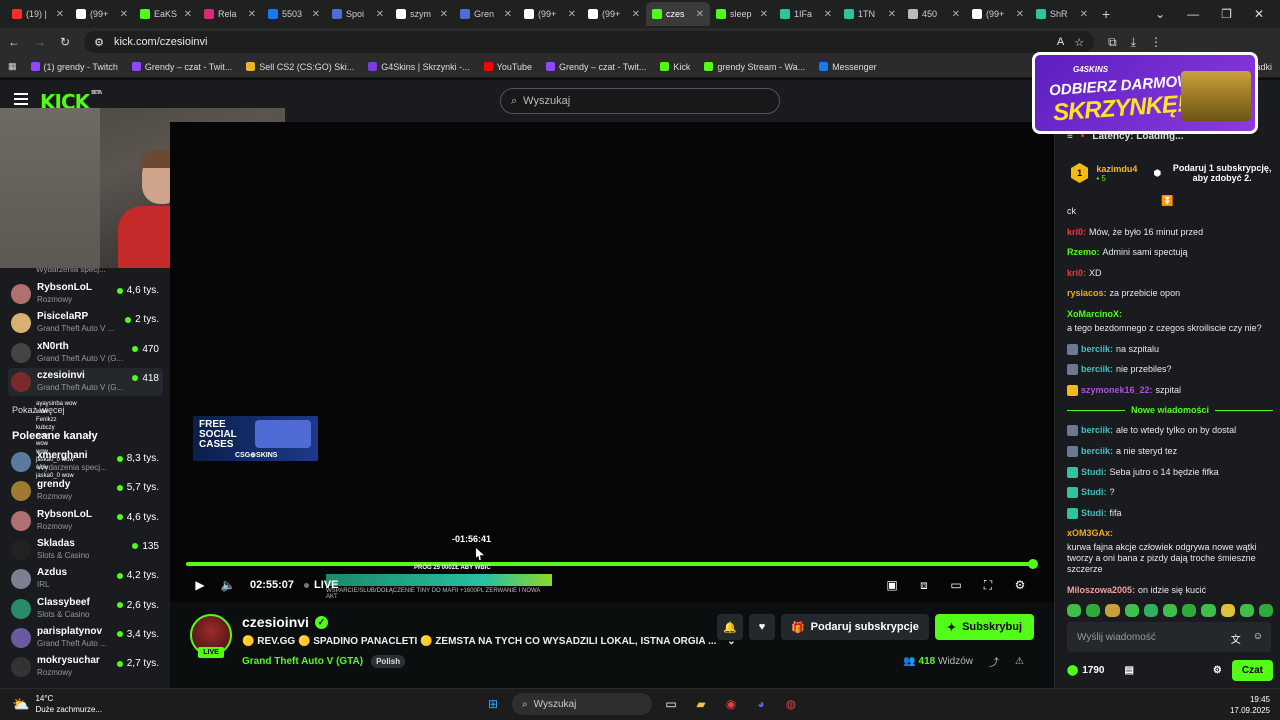 This screenshot has height=720, width=1280. Describe the element at coordinates (1079, 42) in the screenshot. I see `bookmark-star-icon: ☆` at that location.